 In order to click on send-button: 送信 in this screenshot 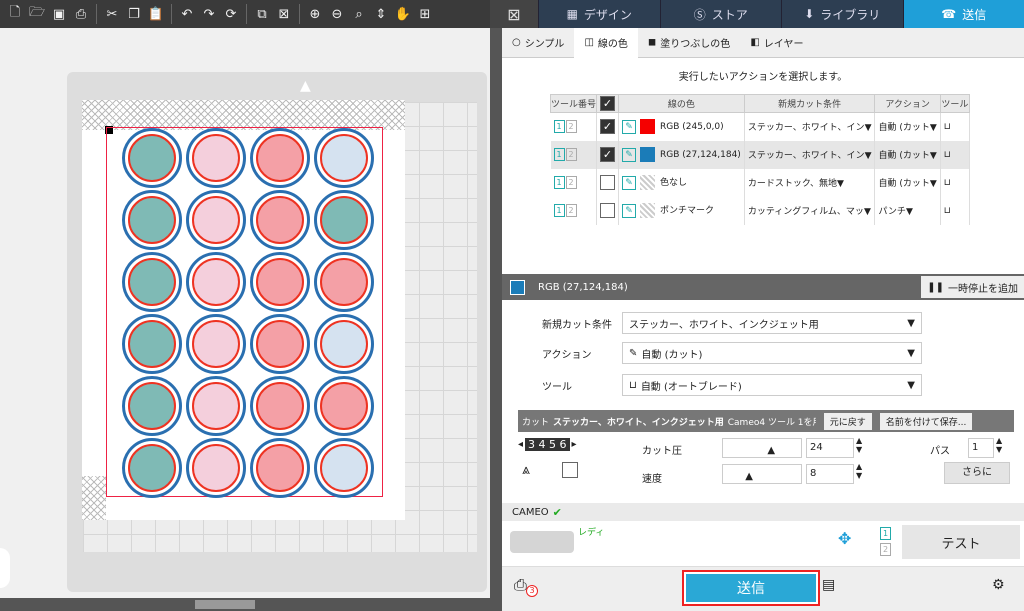, I will do `click(751, 588)`.